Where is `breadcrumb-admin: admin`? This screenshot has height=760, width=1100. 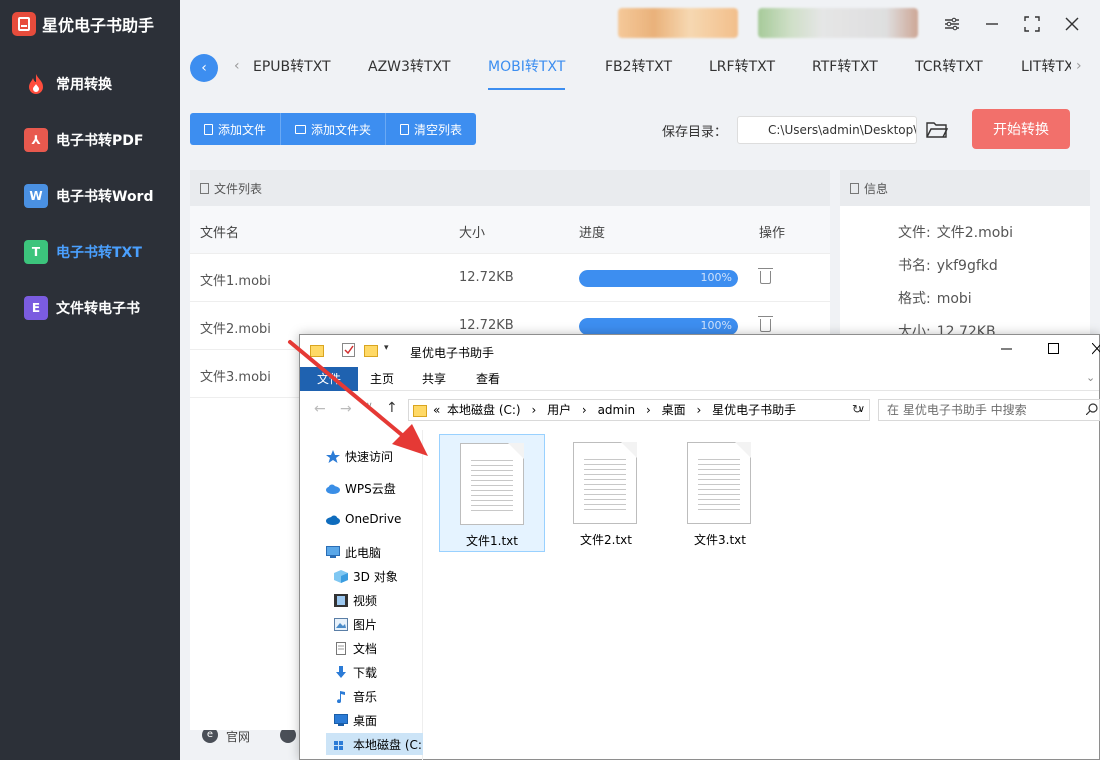
breadcrumb-admin: admin is located at coordinates (617, 410).